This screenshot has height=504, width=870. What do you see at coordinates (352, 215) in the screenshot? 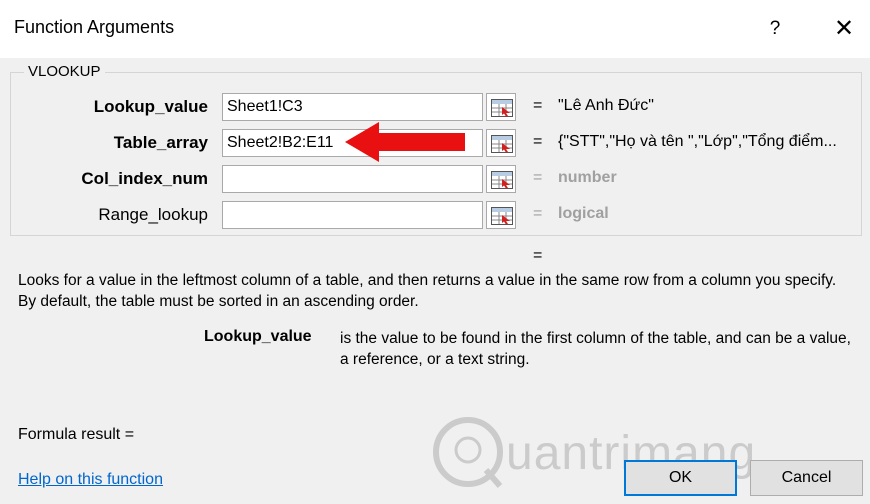
I see `range-lookup-input` at bounding box center [352, 215].